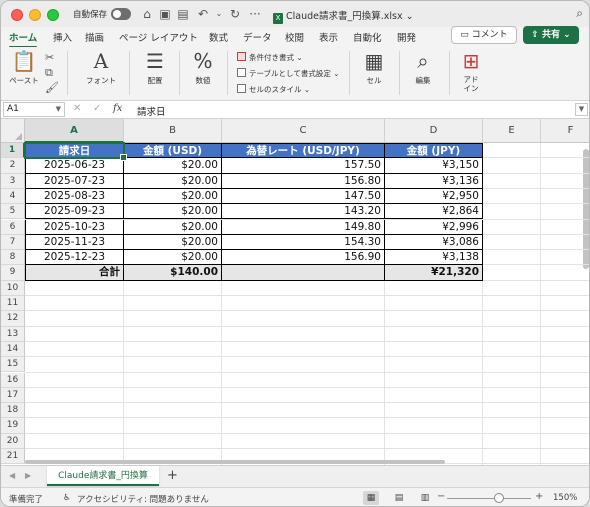 The image size is (590, 507). What do you see at coordinates (303, 258) in the screenshot?
I see `table-cell: 156.90` at bounding box center [303, 258].